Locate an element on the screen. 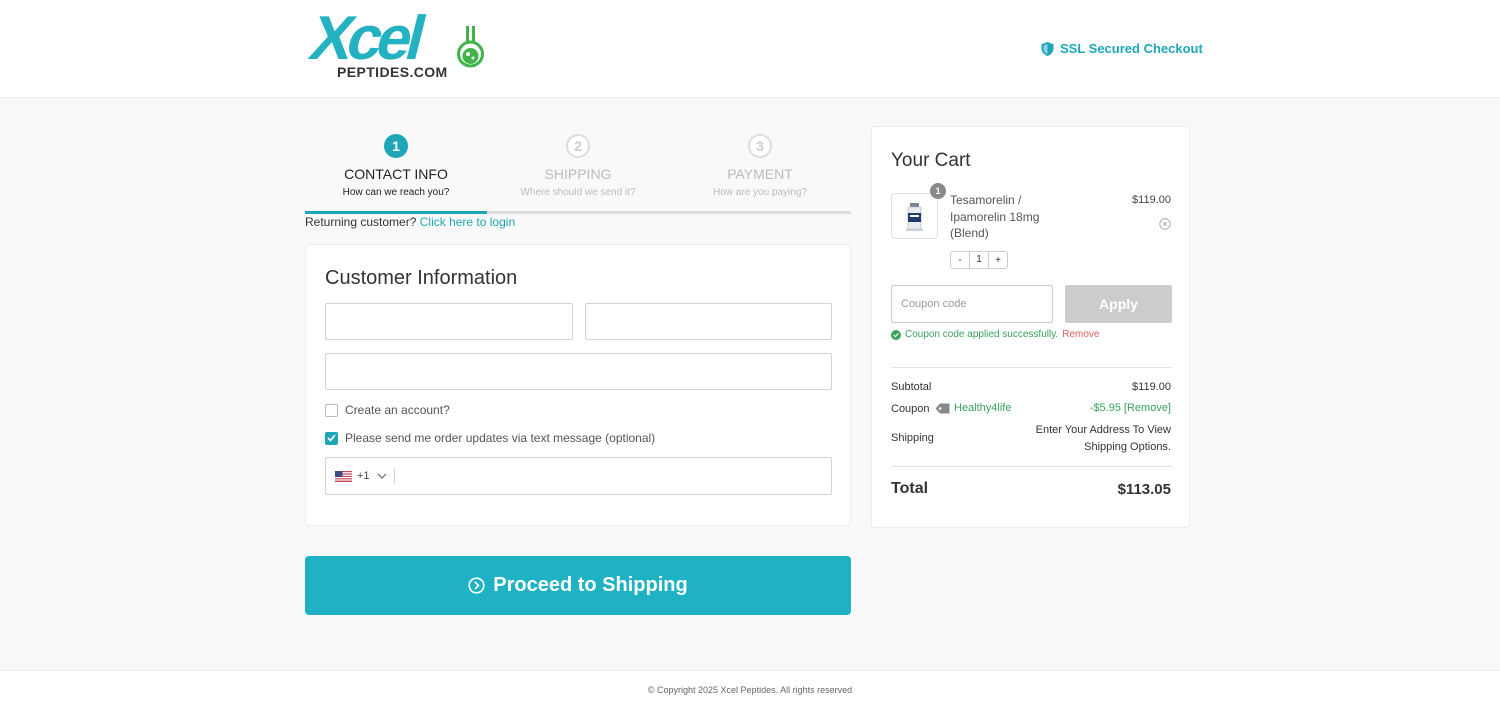 This screenshot has height=723, width=1500. quantity-increase-button: + is located at coordinates (998, 260).